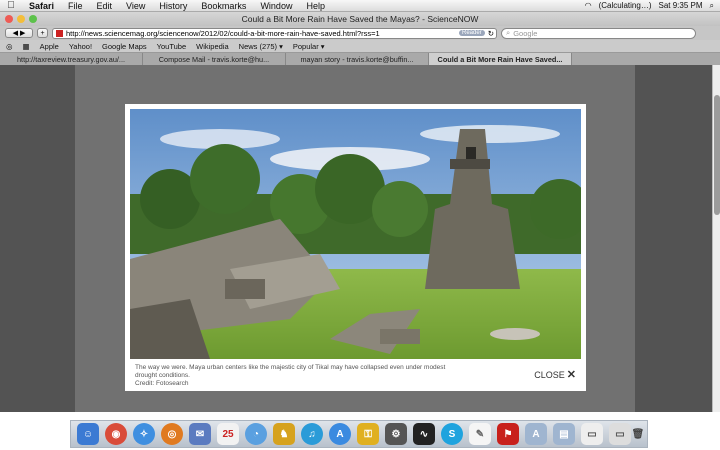  What do you see at coordinates (105, 6) in the screenshot?
I see `menu-edit: Edit` at bounding box center [105, 6].